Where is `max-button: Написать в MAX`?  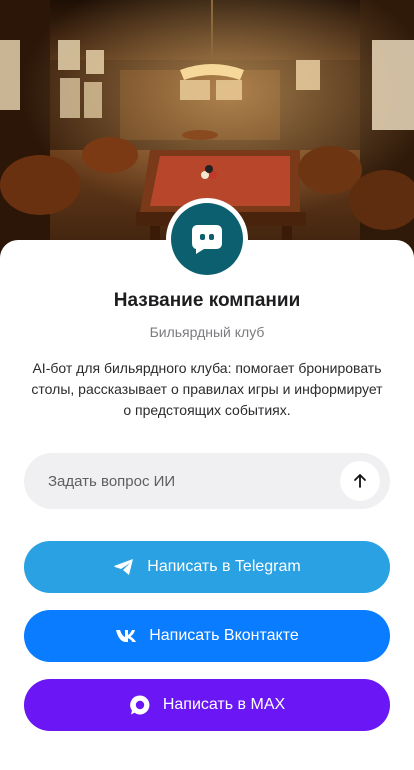
max-button: Написать в MAX is located at coordinates (207, 705).